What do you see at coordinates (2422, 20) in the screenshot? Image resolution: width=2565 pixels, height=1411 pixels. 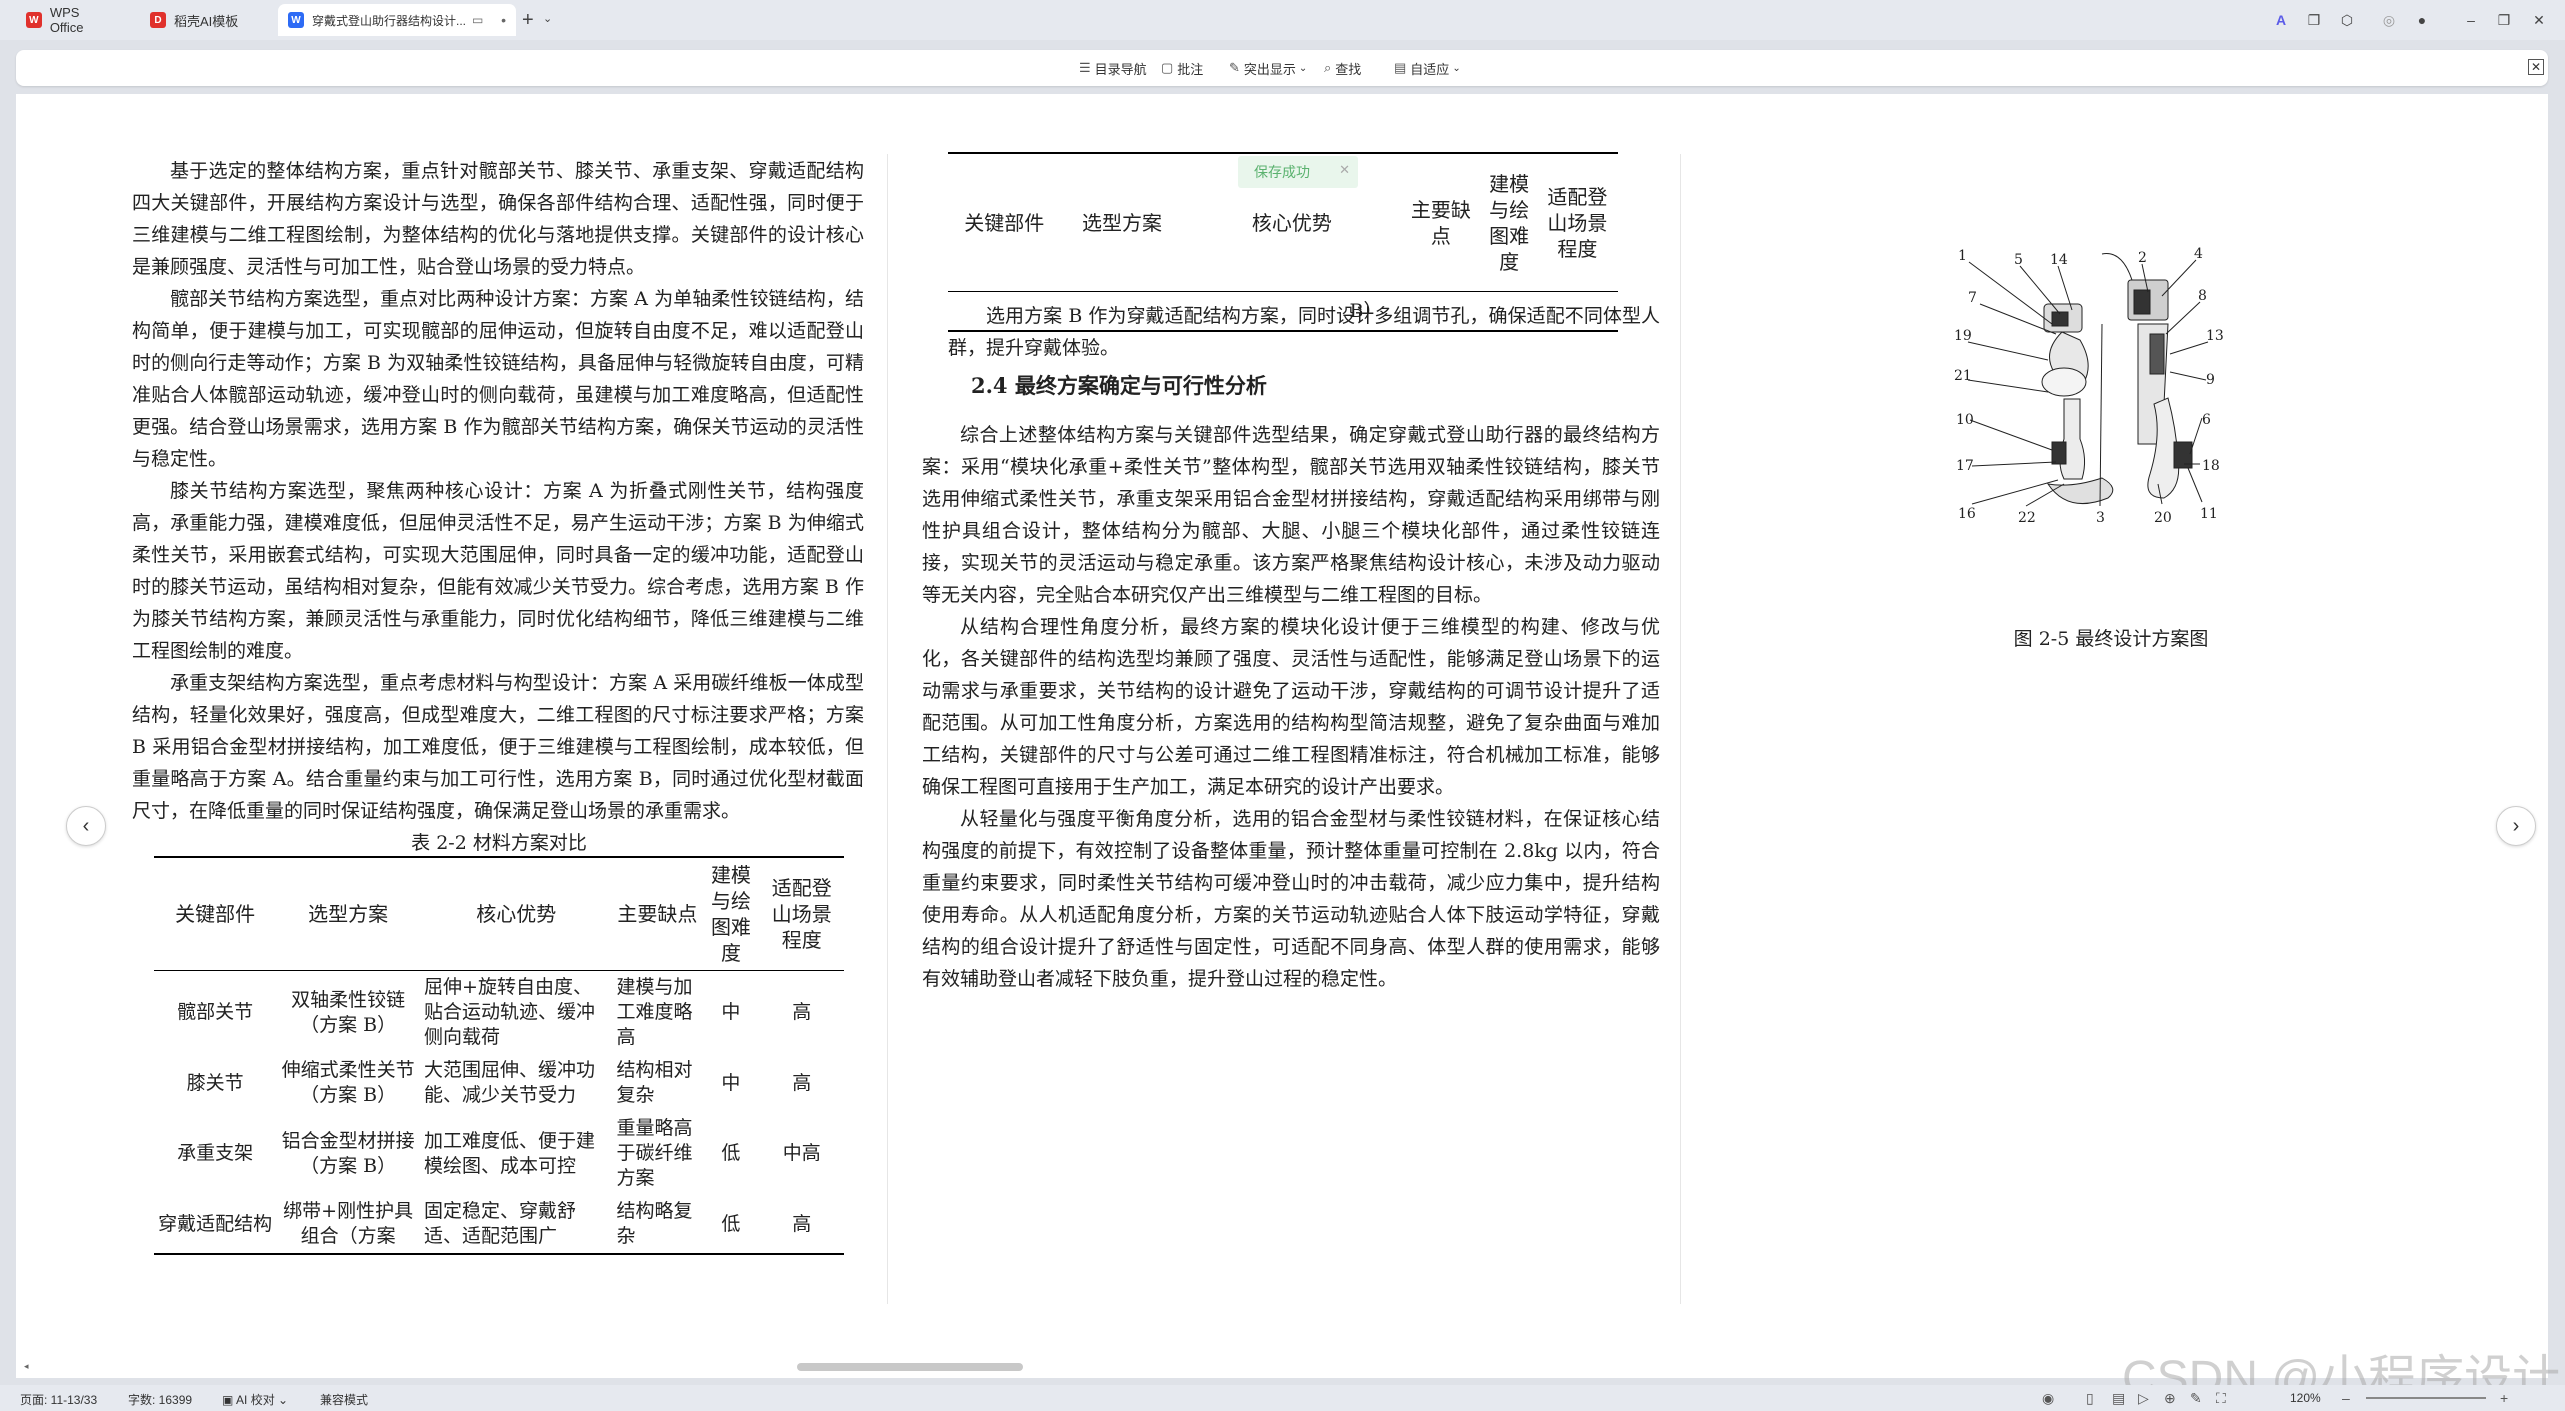 I see `avatar-icon: ●` at bounding box center [2422, 20].